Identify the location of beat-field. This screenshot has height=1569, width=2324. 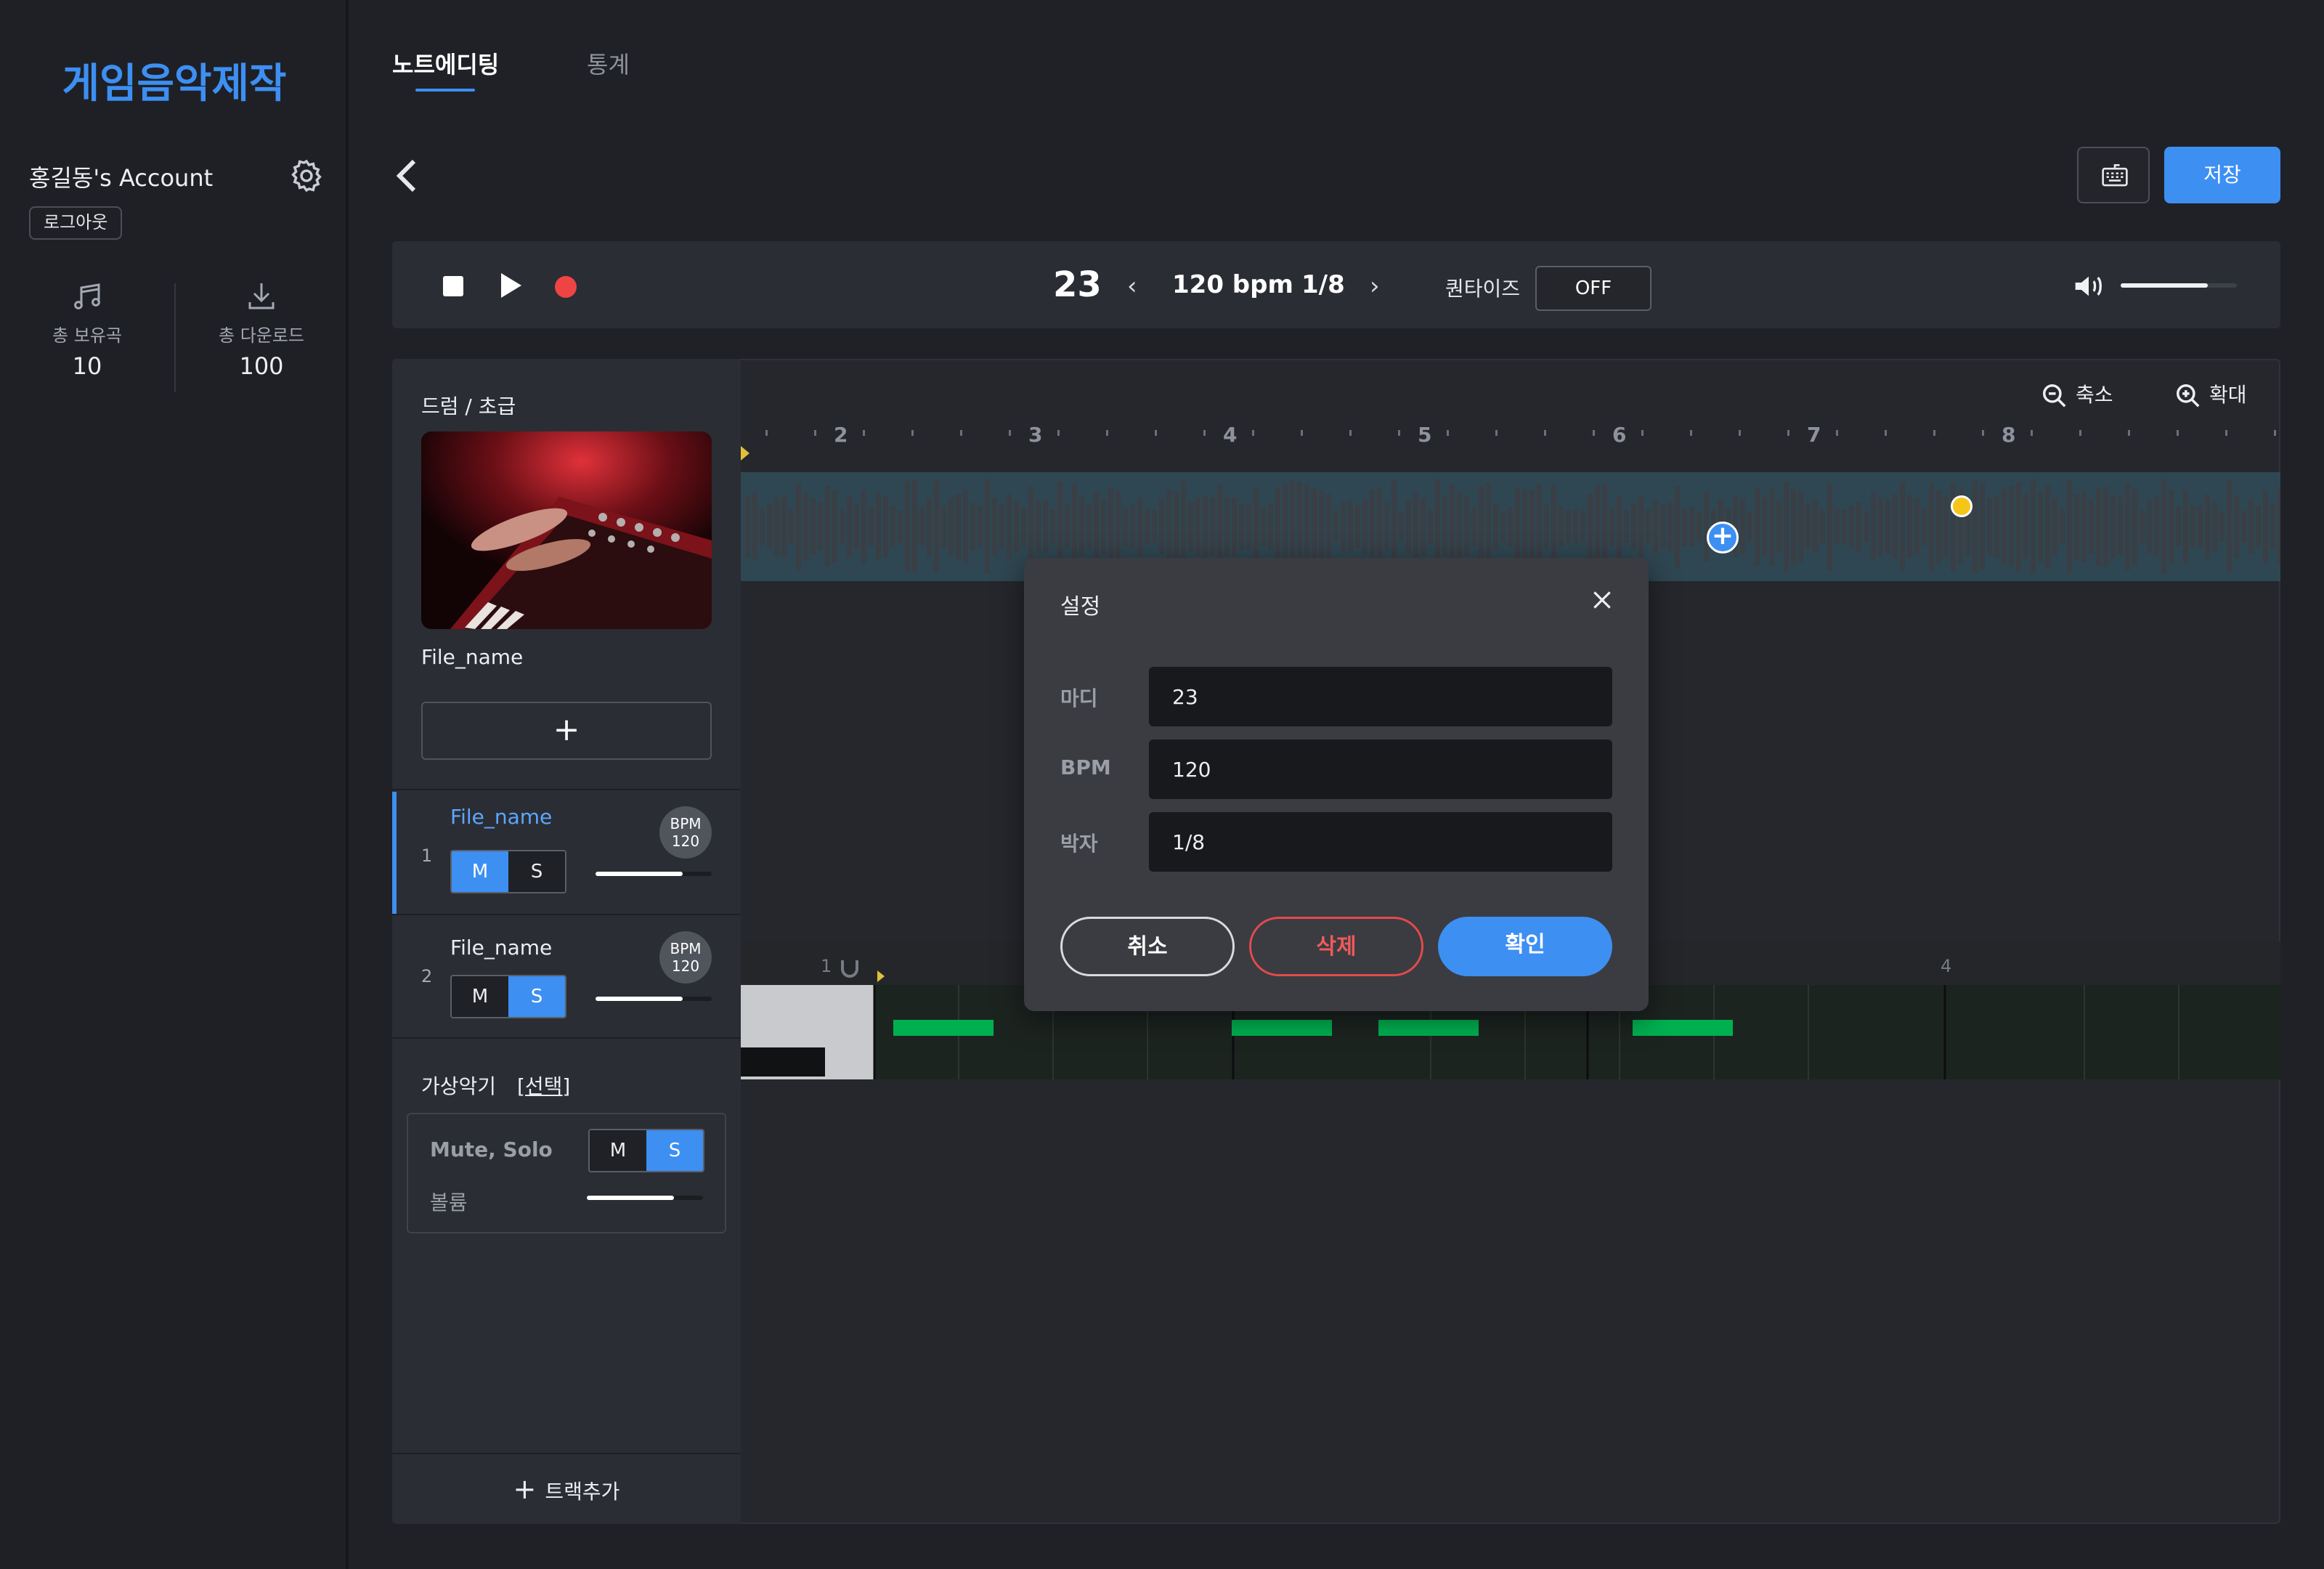
(1380, 842).